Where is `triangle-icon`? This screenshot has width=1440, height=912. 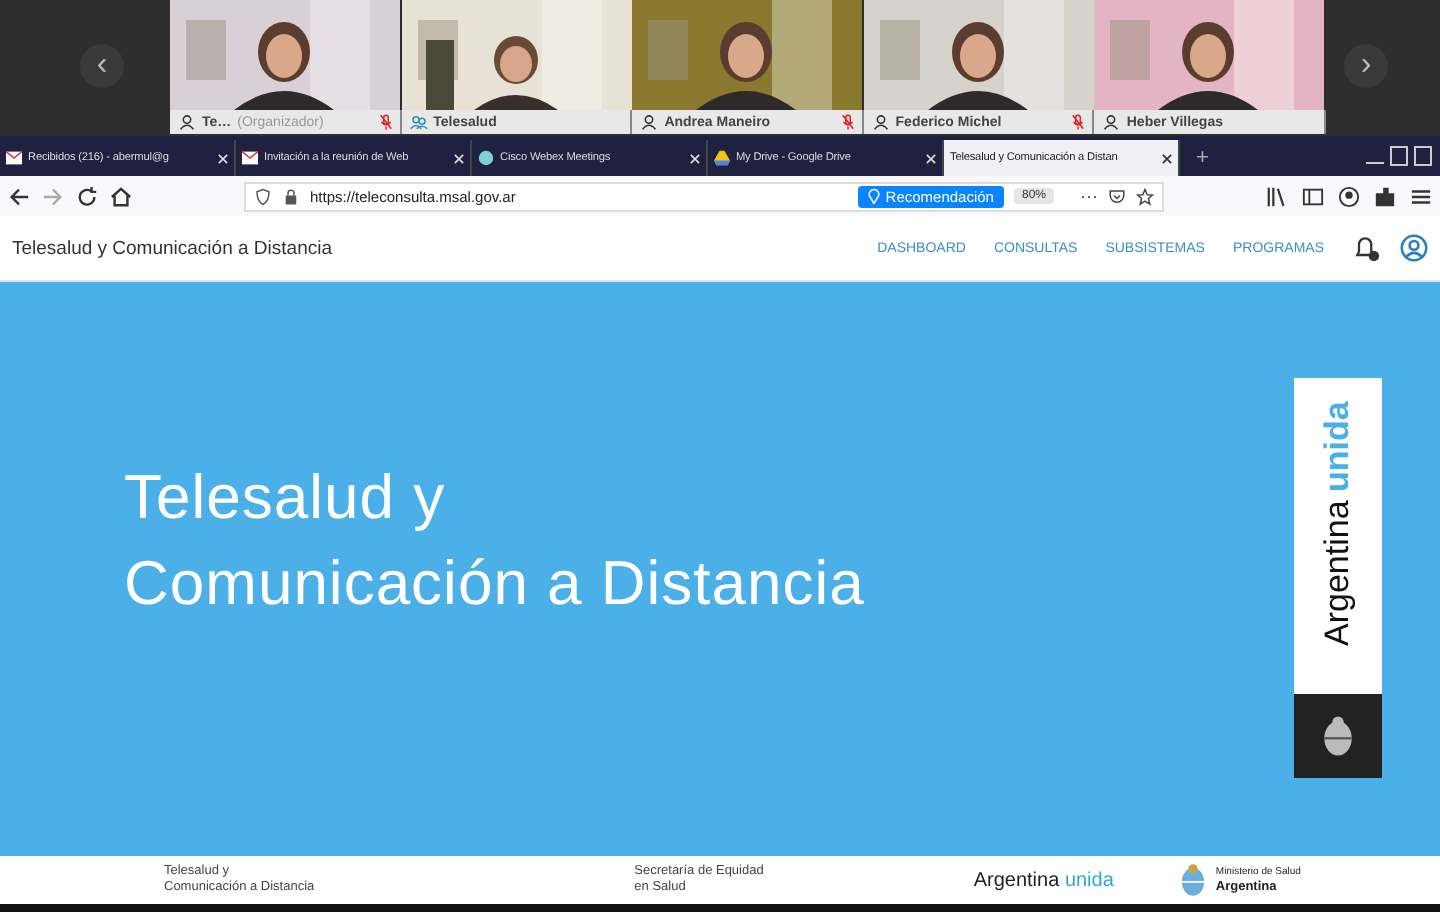
triangle-icon is located at coordinates (722, 158).